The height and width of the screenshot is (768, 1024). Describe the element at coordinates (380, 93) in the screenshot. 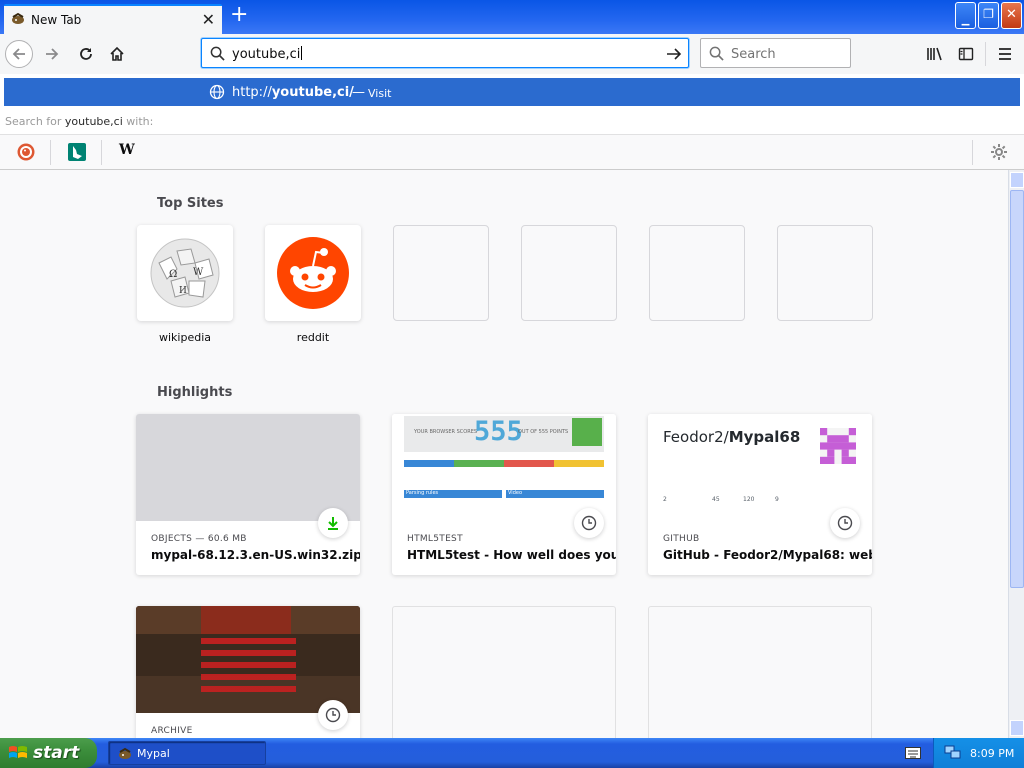

I see `autocomplete-action: Visit` at that location.